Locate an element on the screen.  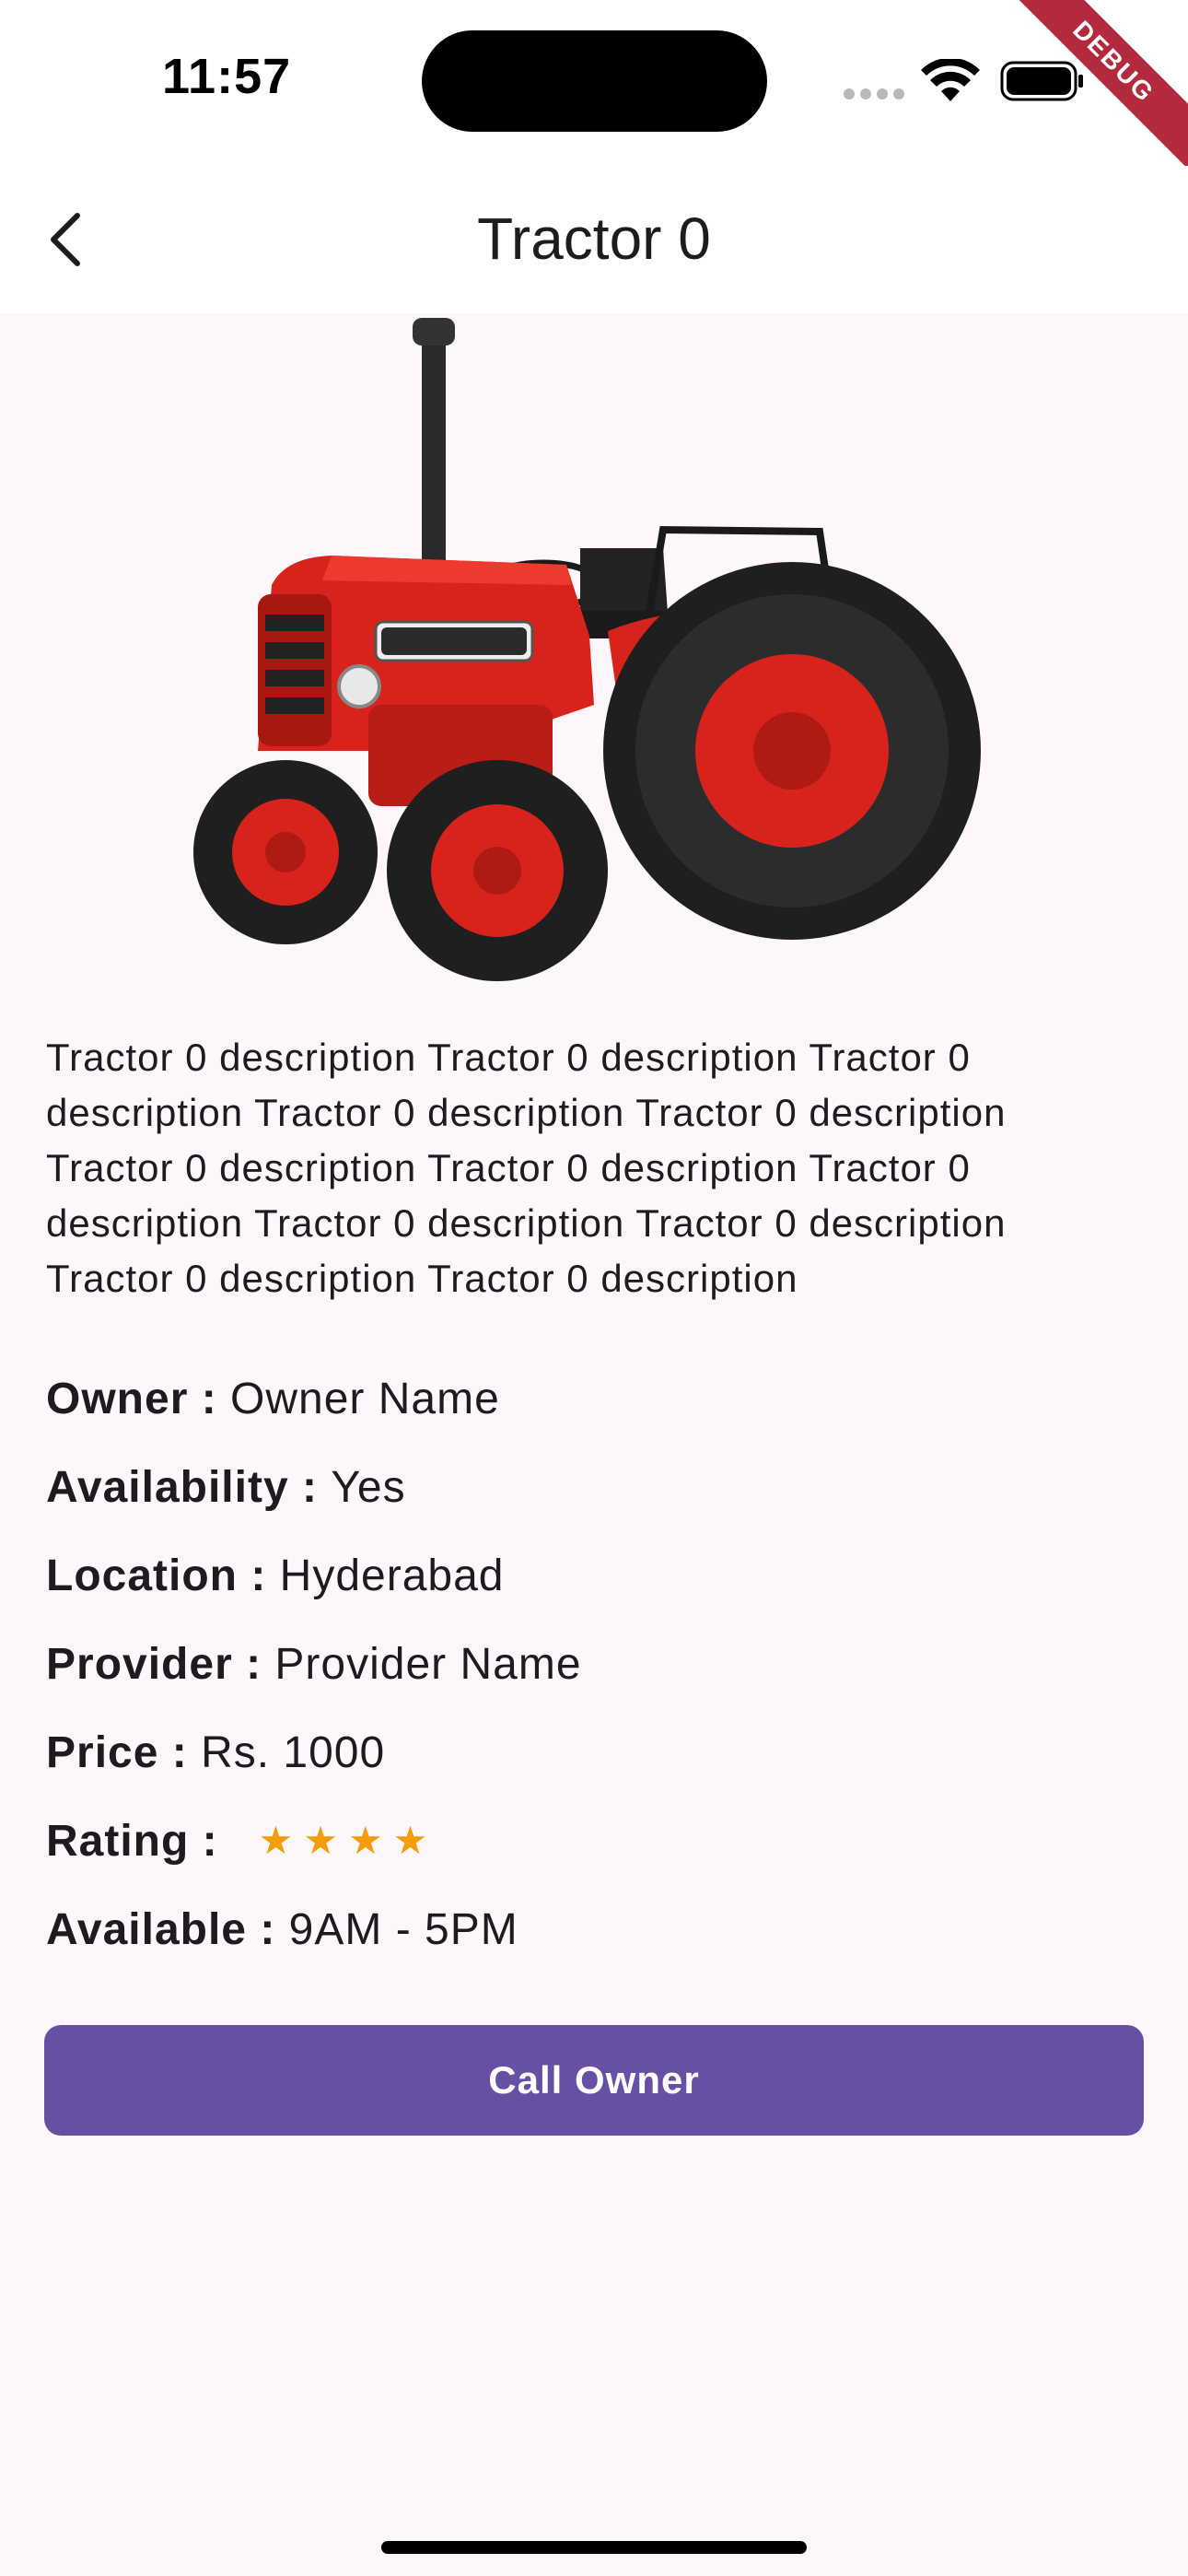
status-time: 11:57 is located at coordinates (227, 76).